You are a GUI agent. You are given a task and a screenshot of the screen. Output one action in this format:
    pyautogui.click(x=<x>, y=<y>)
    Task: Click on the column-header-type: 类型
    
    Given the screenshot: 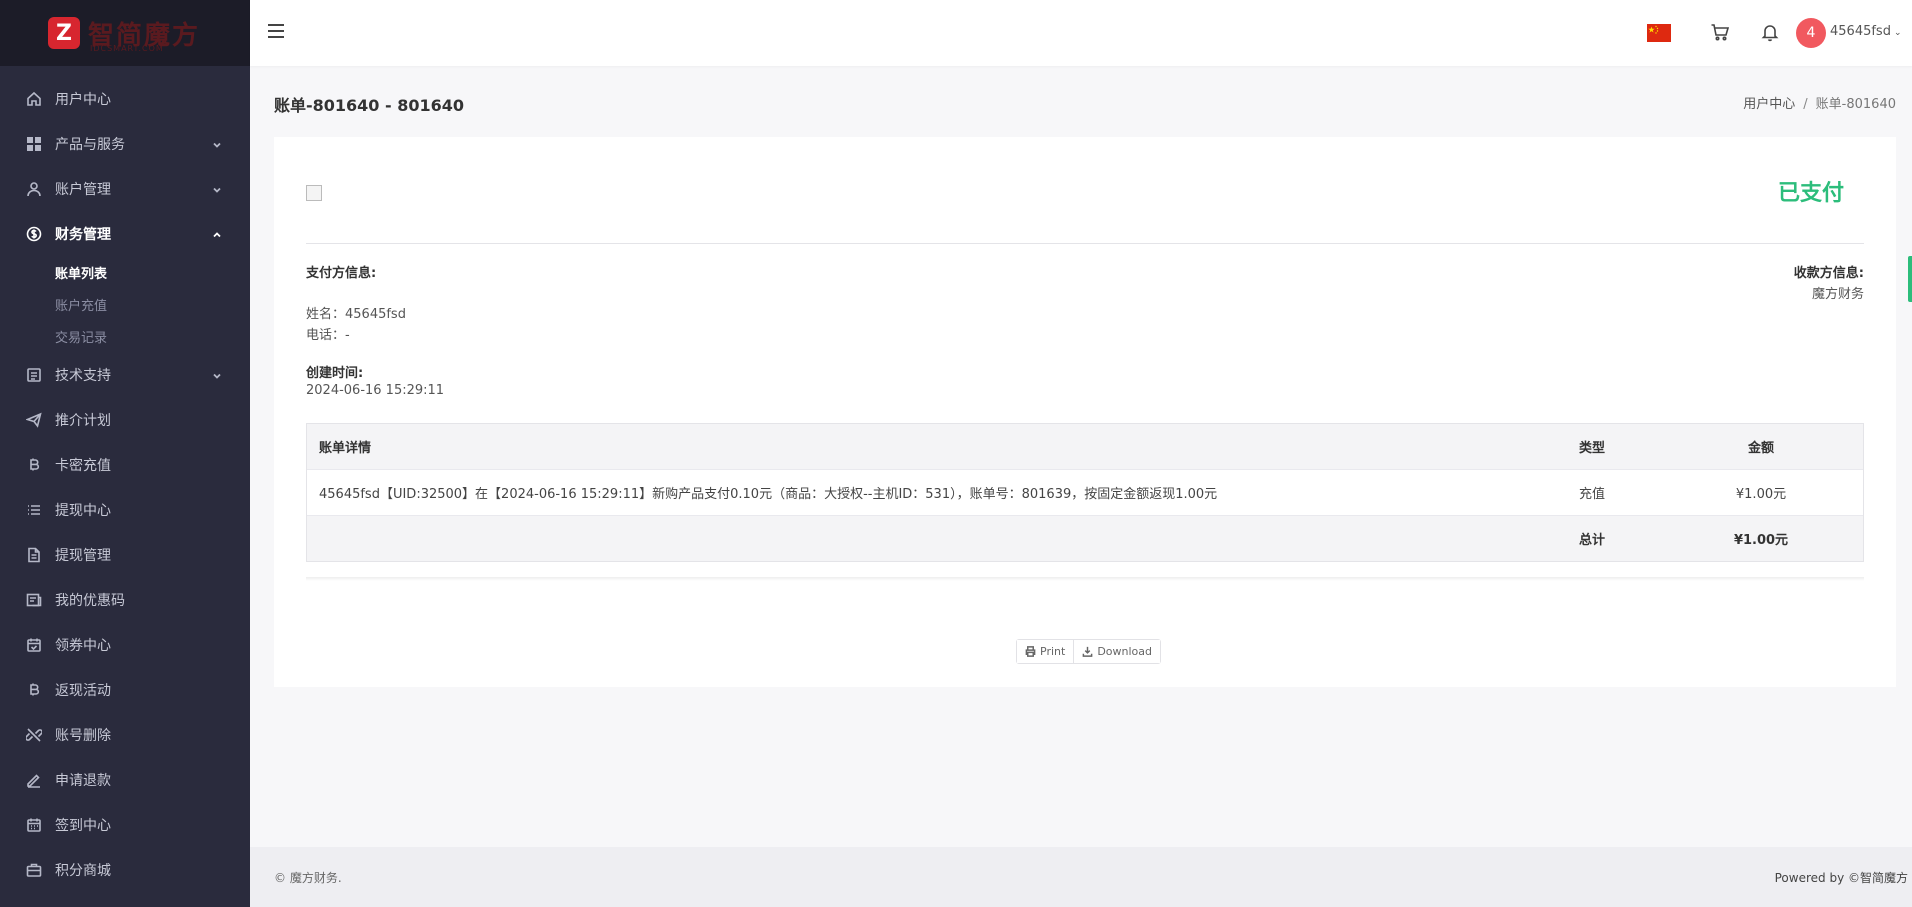 What is the action you would take?
    pyautogui.click(x=1591, y=448)
    